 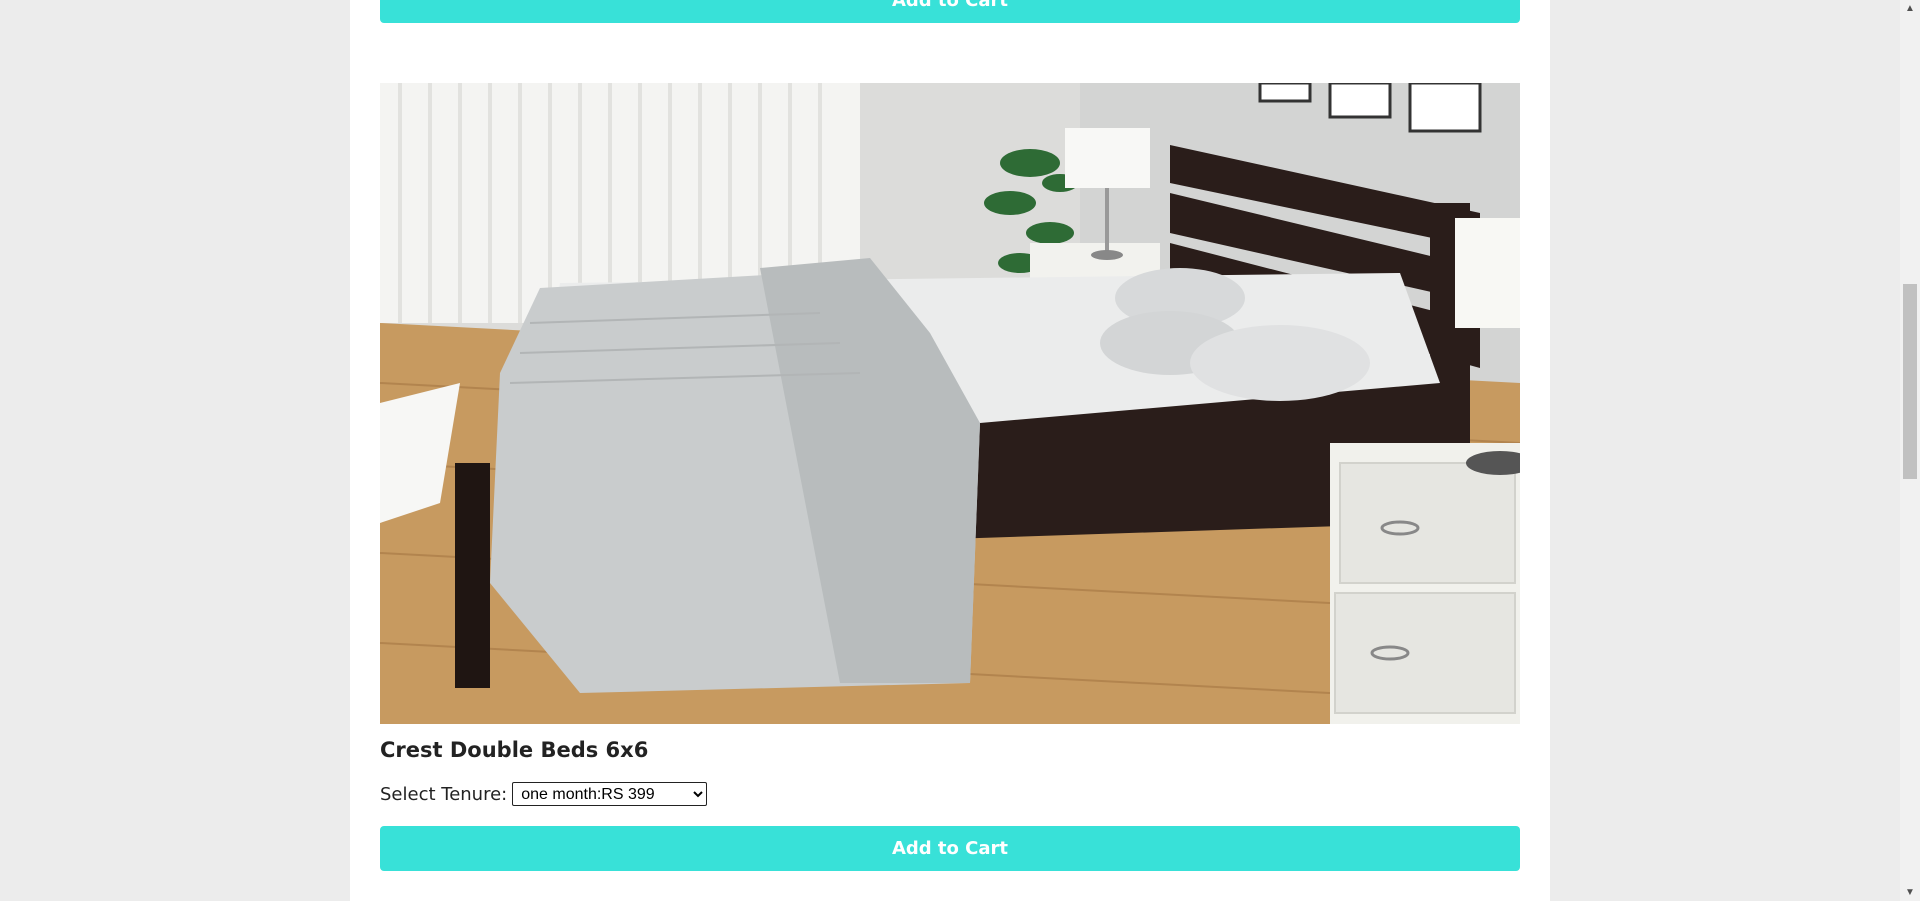 I want to click on tenure-label: Select Tenure:, so click(x=444, y=794).